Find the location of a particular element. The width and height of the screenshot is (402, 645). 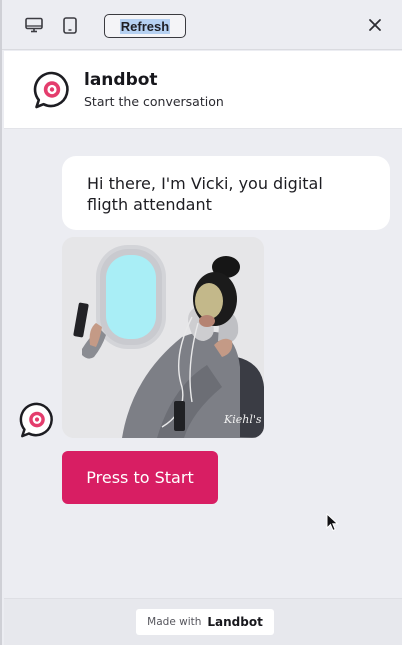

made-with-label: Made with is located at coordinates (174, 622).